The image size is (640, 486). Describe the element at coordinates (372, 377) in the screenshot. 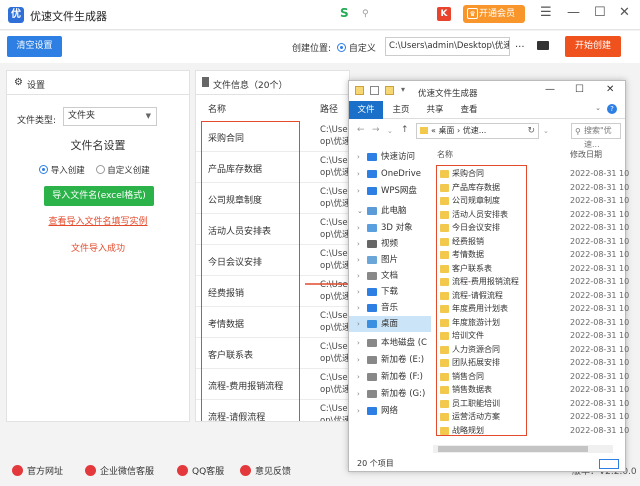

I see `tree-item-icon` at that location.